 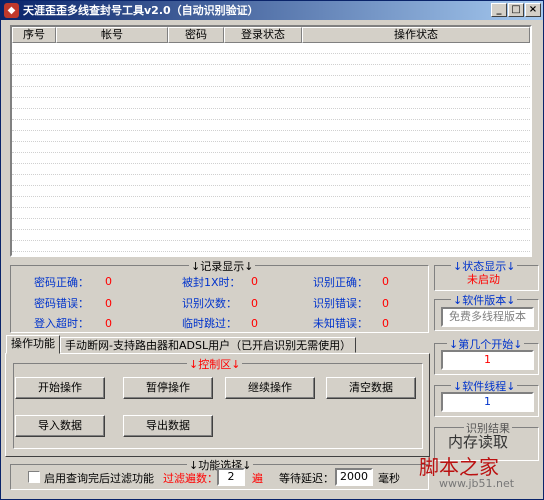 I want to click on window-title: 天涯歪歪多线查封号工具v2.0（自动识别验证）, so click(x=141, y=10).